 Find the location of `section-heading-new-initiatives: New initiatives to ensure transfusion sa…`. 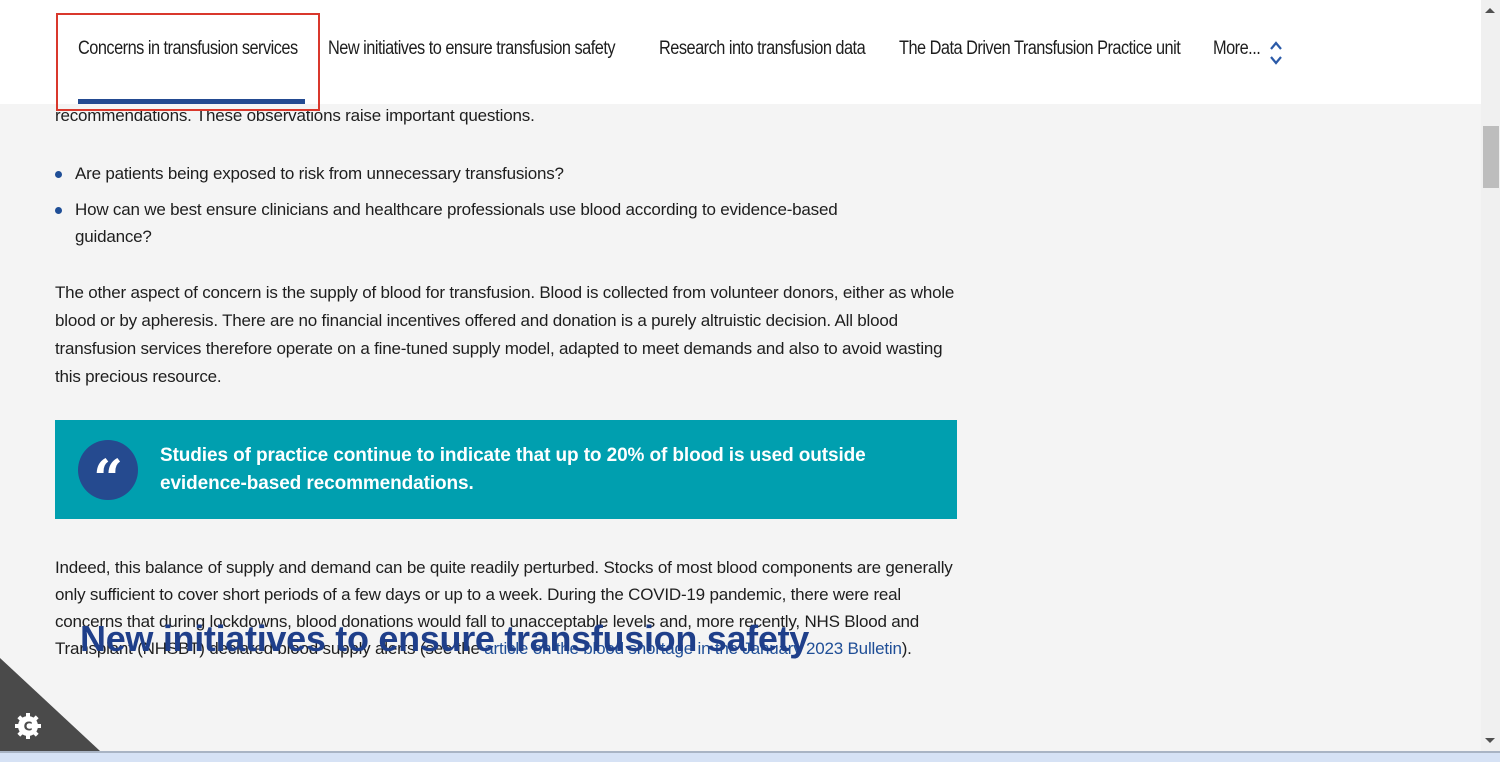

section-heading-new-initiatives: New initiatives to ensure transfusion sa… is located at coordinates (445, 638).